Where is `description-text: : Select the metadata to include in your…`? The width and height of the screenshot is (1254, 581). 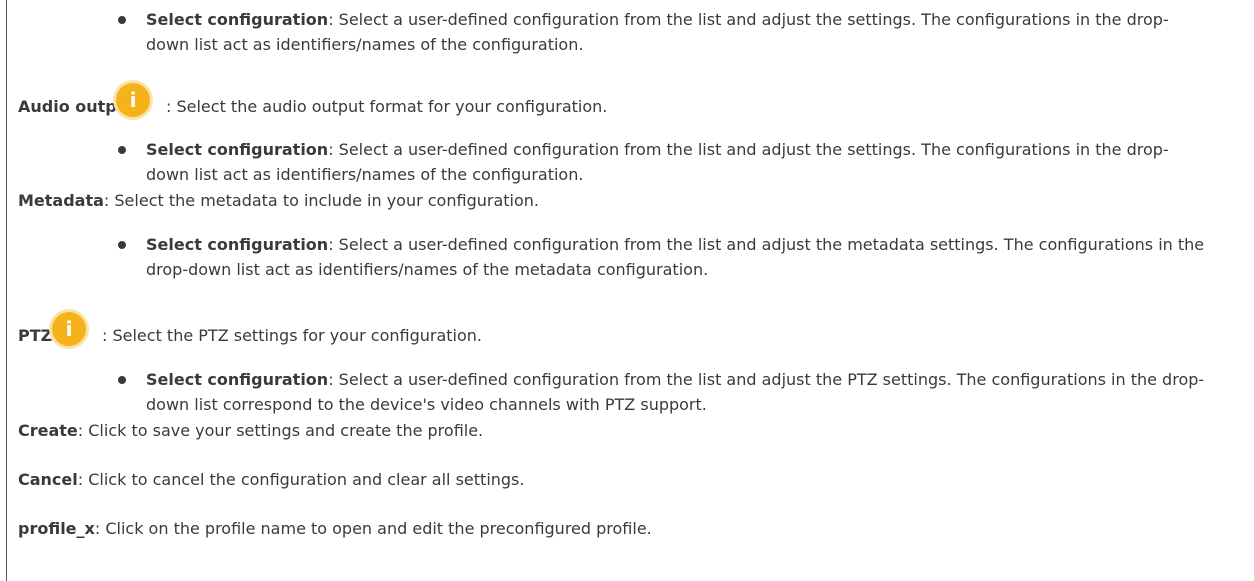 description-text: : Select the metadata to include in your… is located at coordinates (321, 200).